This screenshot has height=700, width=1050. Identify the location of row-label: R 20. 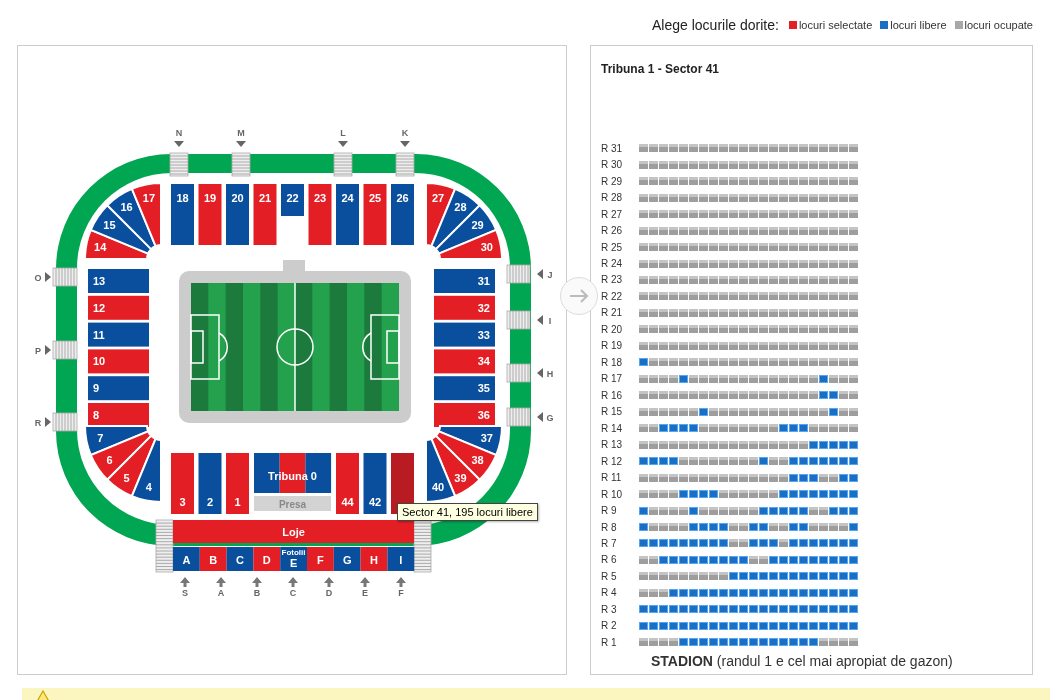
(612, 329).